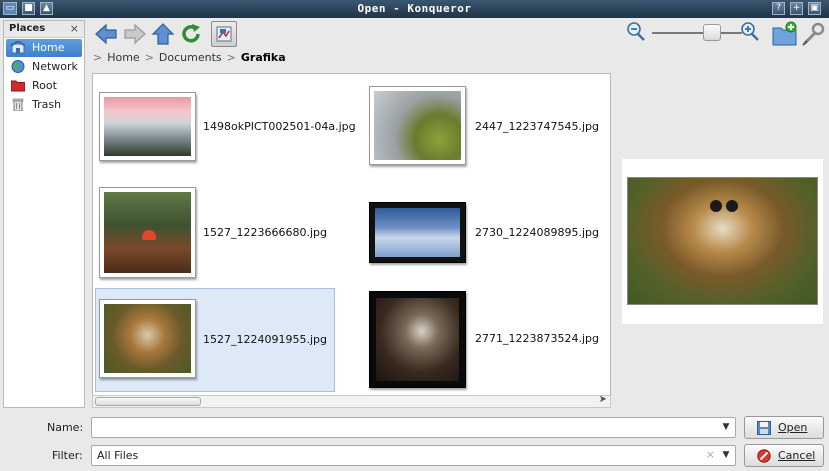 The image size is (829, 471). What do you see at coordinates (710, 454) in the screenshot?
I see `clear-icon: ×` at bounding box center [710, 454].